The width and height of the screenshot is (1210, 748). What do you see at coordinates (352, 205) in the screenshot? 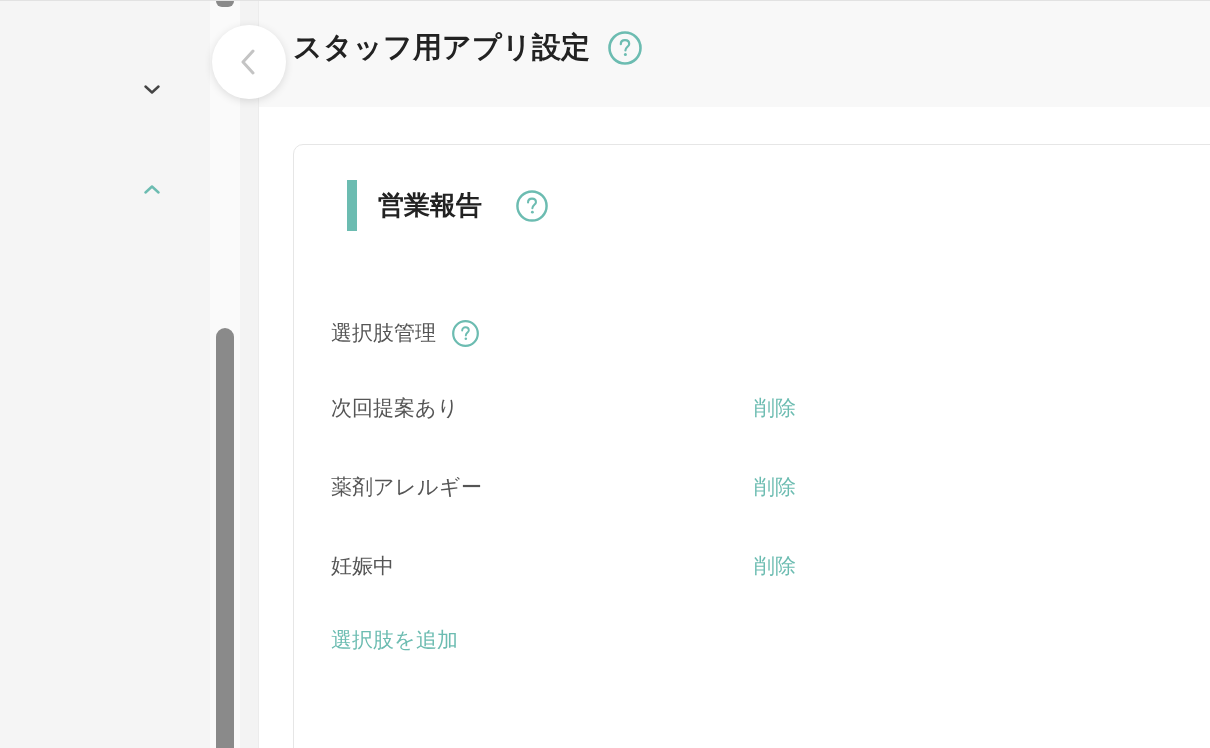
I see `accent-bar` at bounding box center [352, 205].